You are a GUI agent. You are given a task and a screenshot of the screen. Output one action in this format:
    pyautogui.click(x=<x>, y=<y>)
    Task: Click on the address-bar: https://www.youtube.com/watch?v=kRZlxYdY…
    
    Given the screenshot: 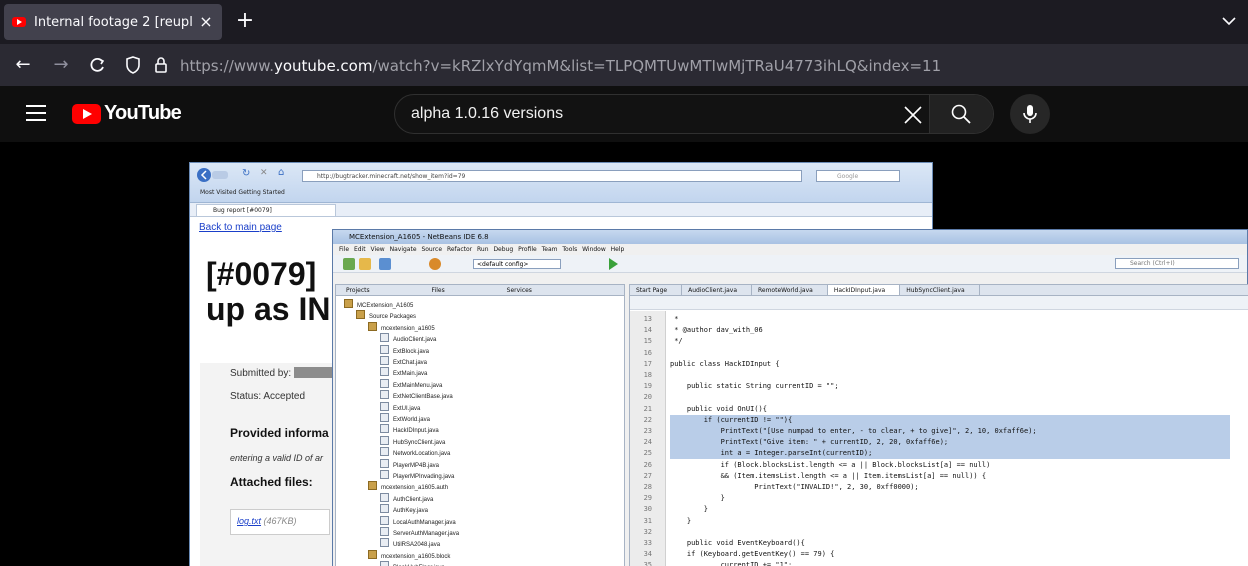 What is the action you would take?
    pyautogui.click(x=560, y=66)
    